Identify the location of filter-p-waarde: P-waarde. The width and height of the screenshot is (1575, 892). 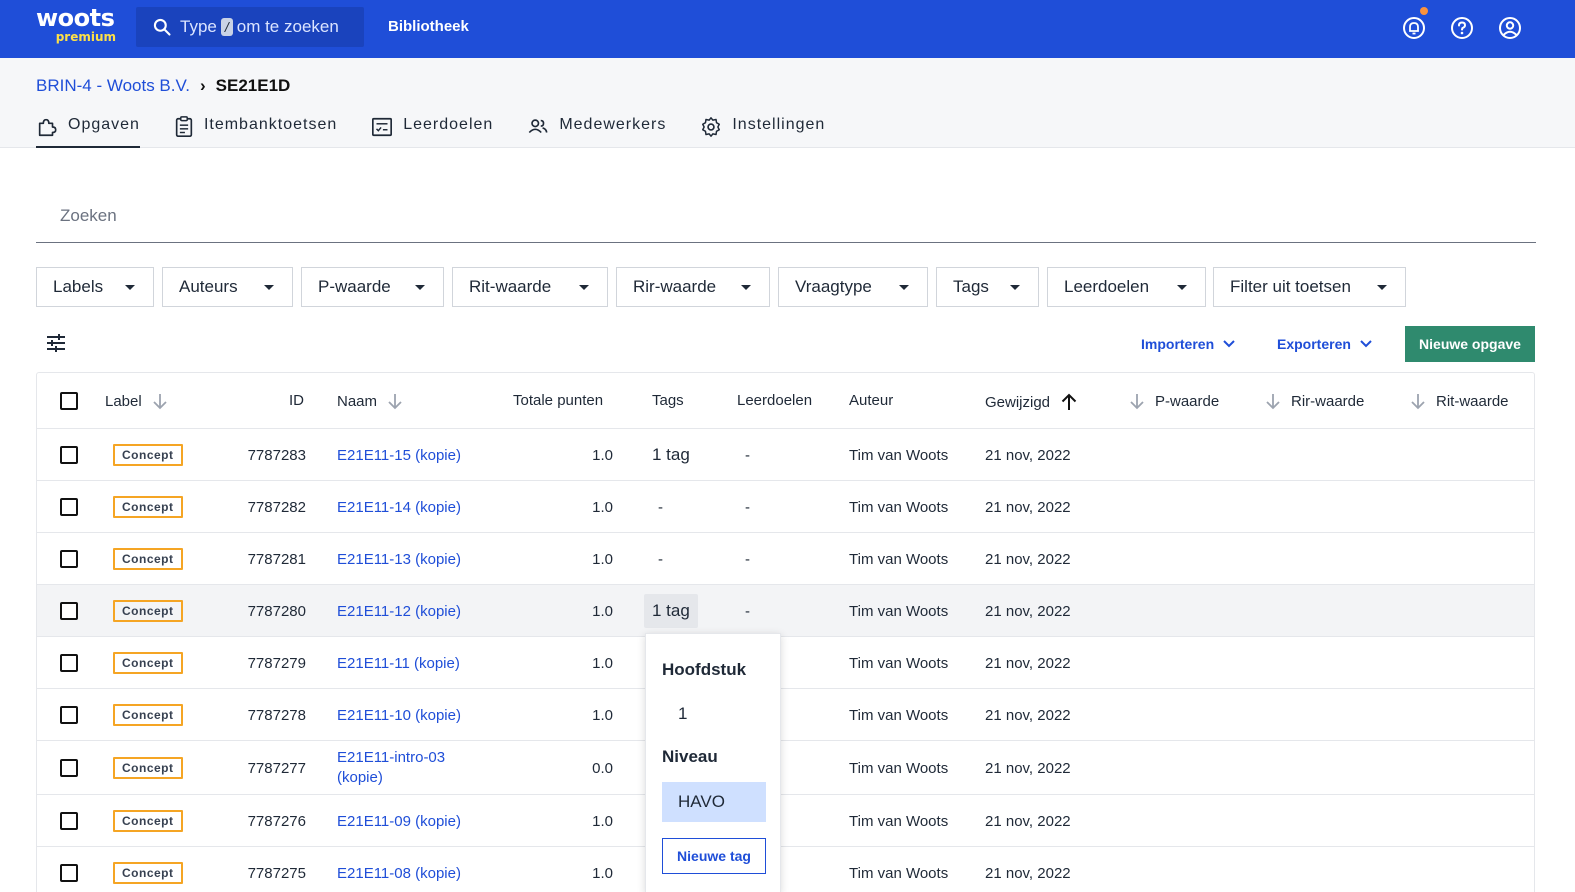
(372, 287).